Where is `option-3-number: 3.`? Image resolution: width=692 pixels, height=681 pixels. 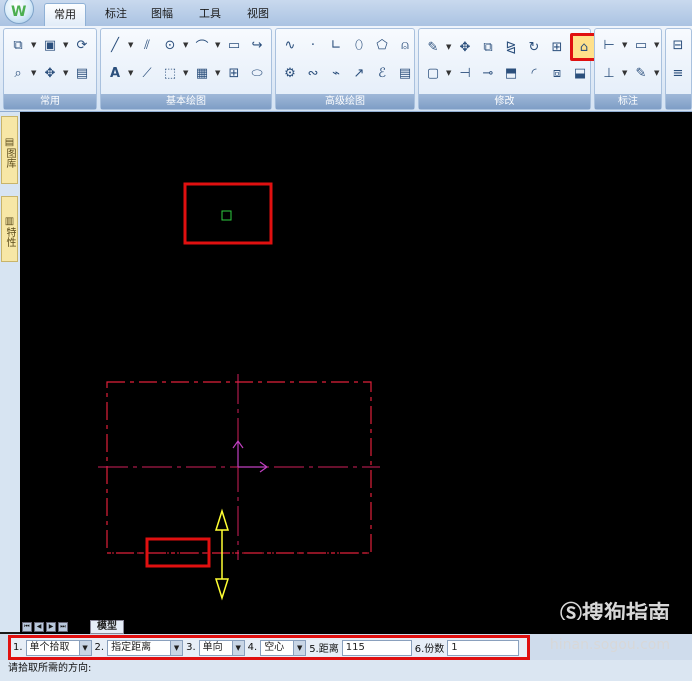 option-3-number: 3. is located at coordinates (191, 647).